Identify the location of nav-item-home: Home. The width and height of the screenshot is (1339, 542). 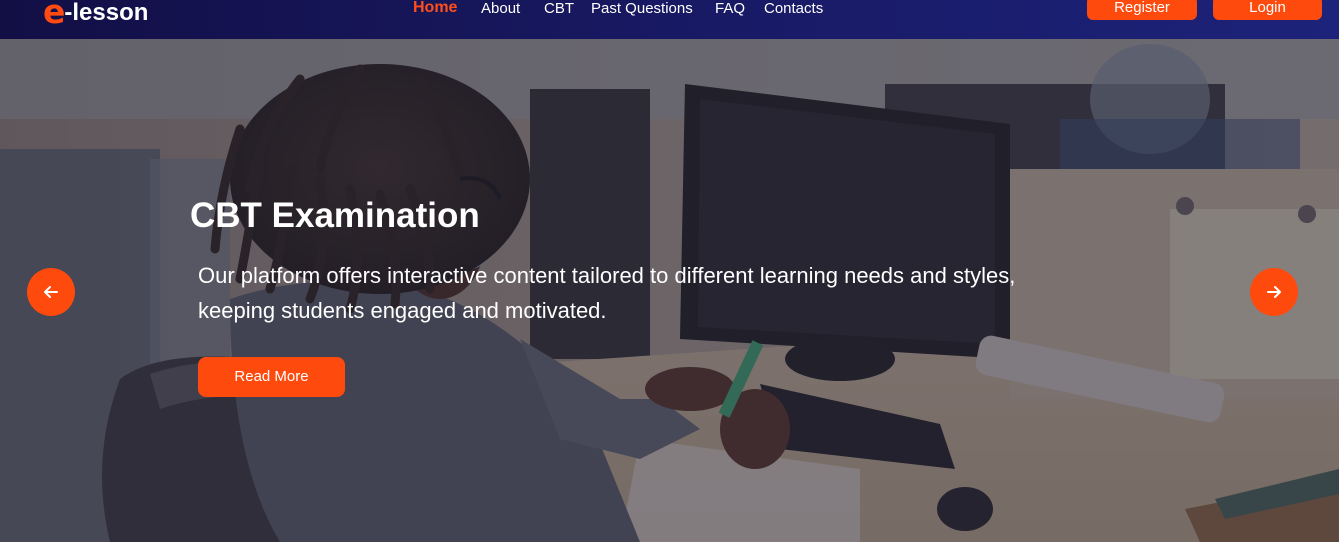
(435, 8).